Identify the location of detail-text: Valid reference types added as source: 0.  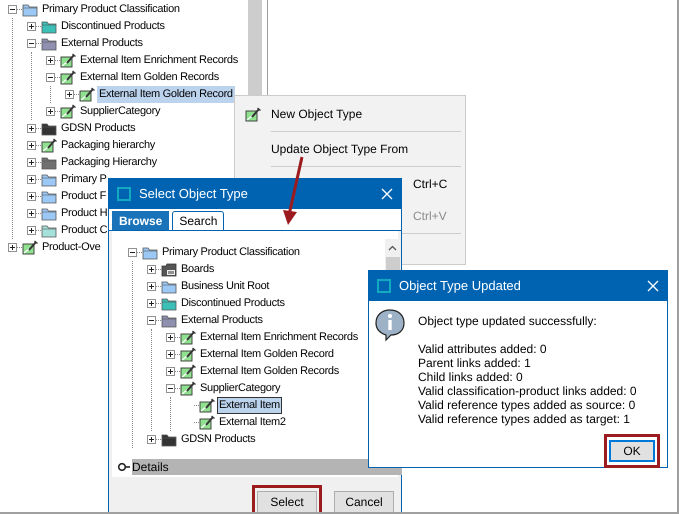
(527, 405).